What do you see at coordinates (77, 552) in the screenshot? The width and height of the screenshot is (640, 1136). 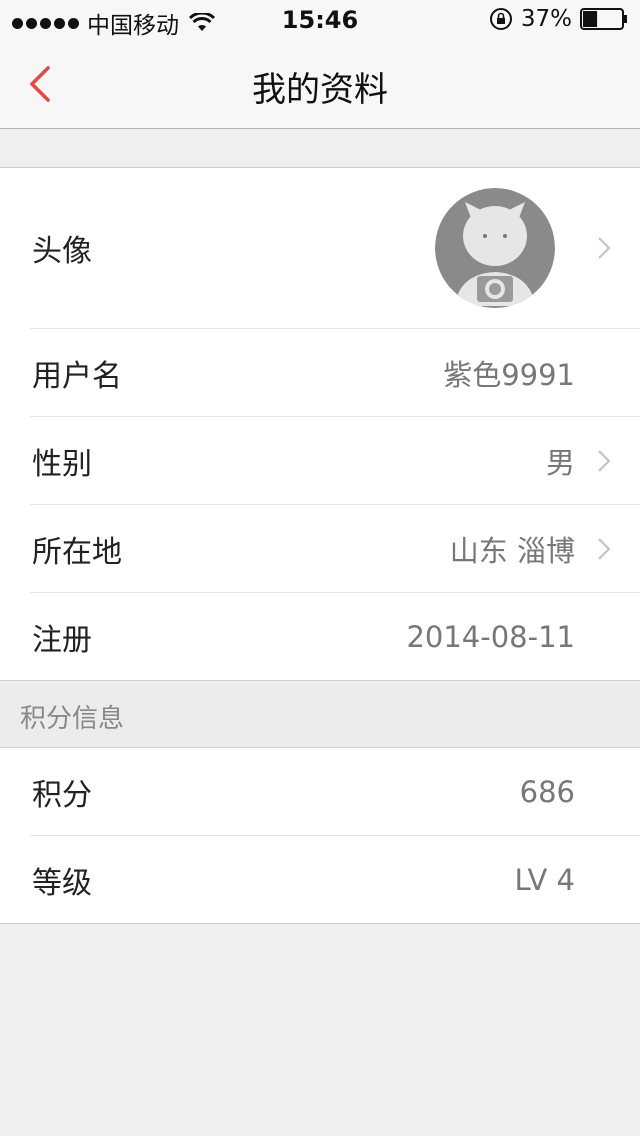 I see `location-label: 所在地` at bounding box center [77, 552].